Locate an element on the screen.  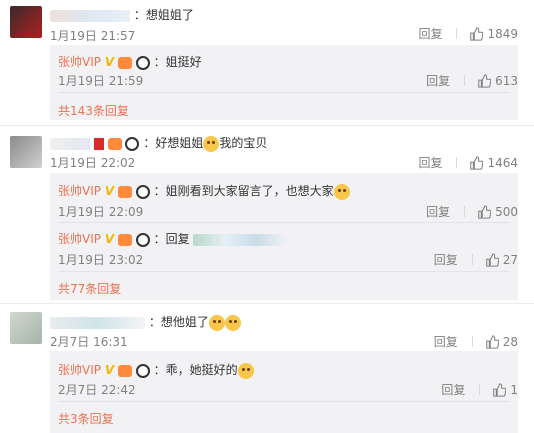
more-replies-link: 共77条回复 is located at coordinates (89, 288).